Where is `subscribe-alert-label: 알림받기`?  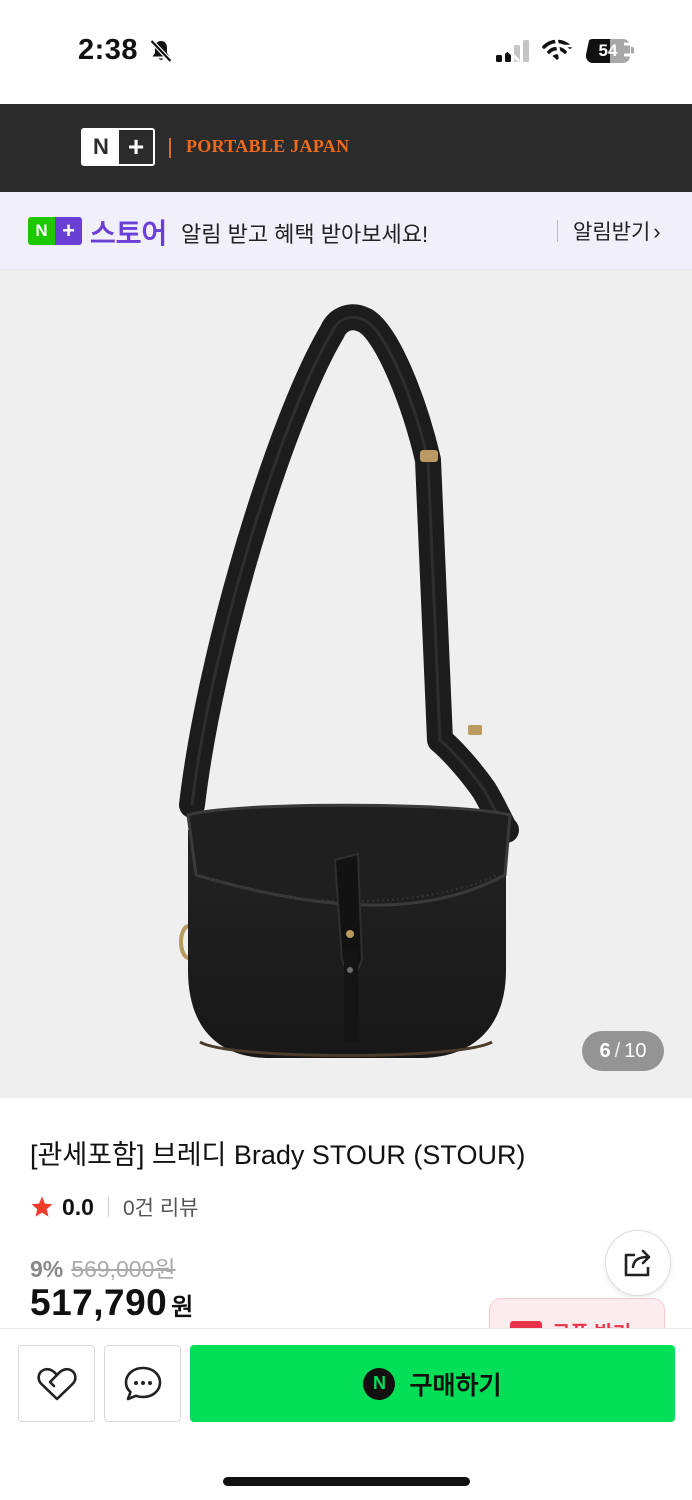 subscribe-alert-label: 알림받기 is located at coordinates (612, 232).